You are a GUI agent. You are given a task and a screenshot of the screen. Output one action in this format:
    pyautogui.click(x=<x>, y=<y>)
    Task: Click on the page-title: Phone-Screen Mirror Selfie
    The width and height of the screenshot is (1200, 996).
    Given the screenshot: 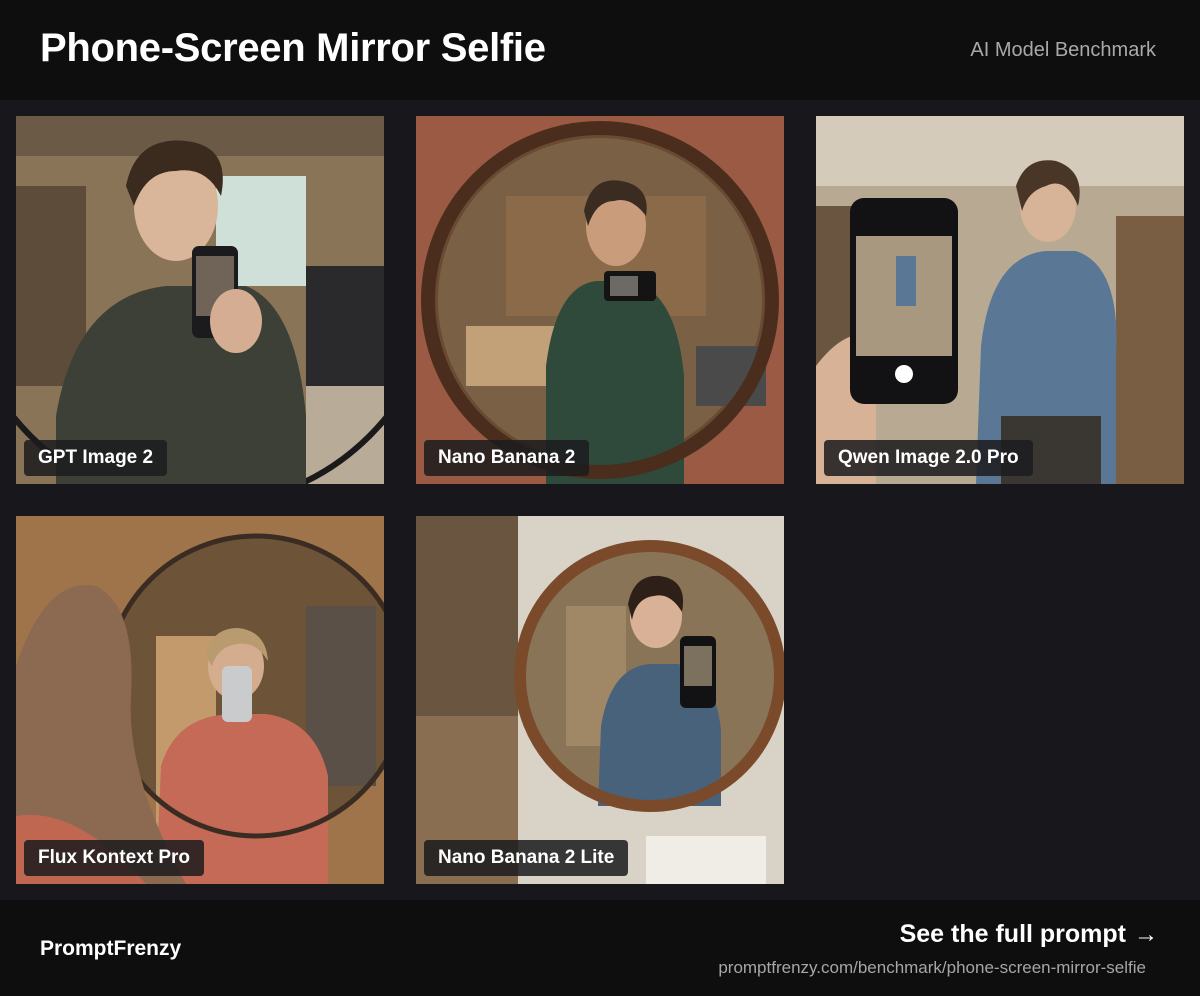 What is the action you would take?
    pyautogui.click(x=293, y=48)
    